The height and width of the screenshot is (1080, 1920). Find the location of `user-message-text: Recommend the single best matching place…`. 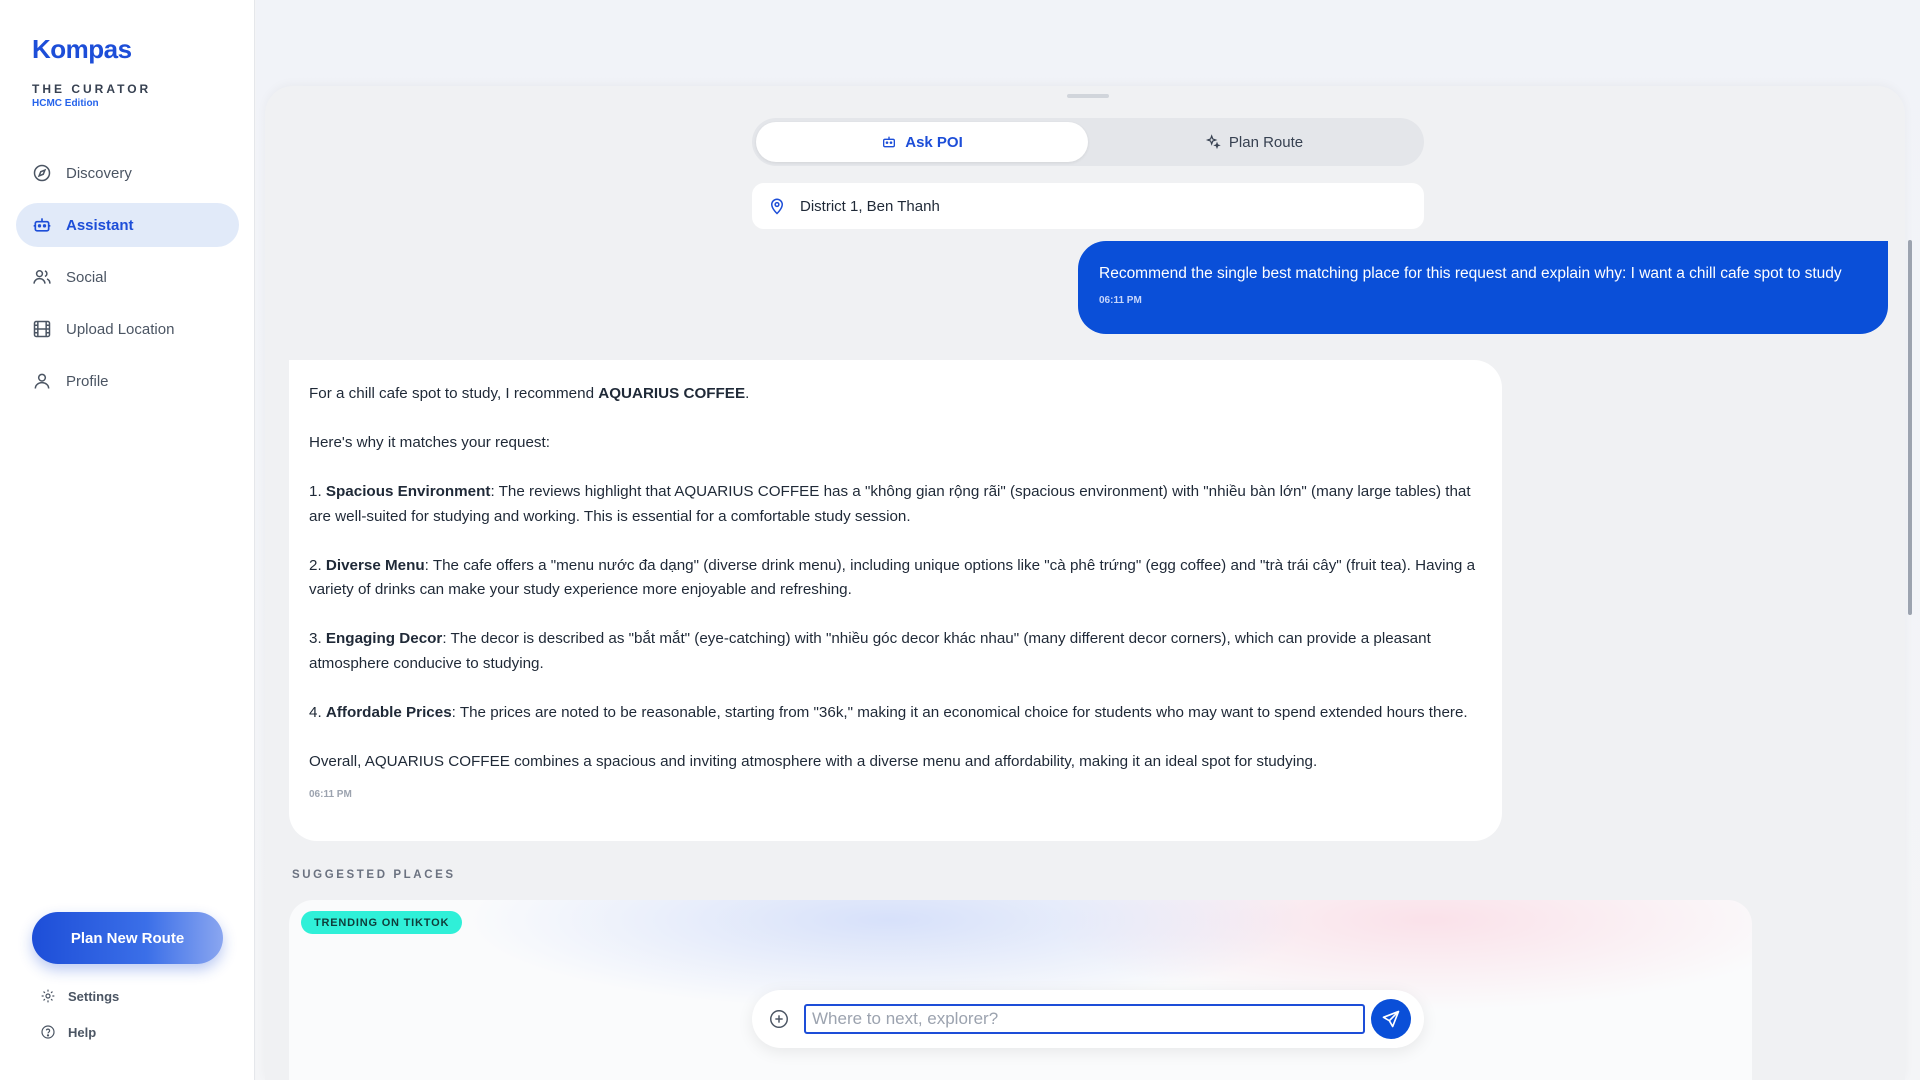

user-message-text: Recommend the single best matching place… is located at coordinates (1470, 273).